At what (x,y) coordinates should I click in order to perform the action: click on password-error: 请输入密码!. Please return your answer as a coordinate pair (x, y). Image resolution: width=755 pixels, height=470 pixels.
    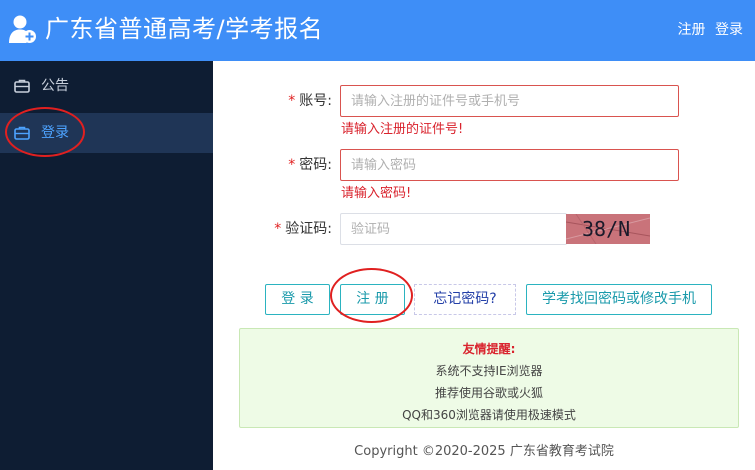
    Looking at the image, I should click on (376, 193).